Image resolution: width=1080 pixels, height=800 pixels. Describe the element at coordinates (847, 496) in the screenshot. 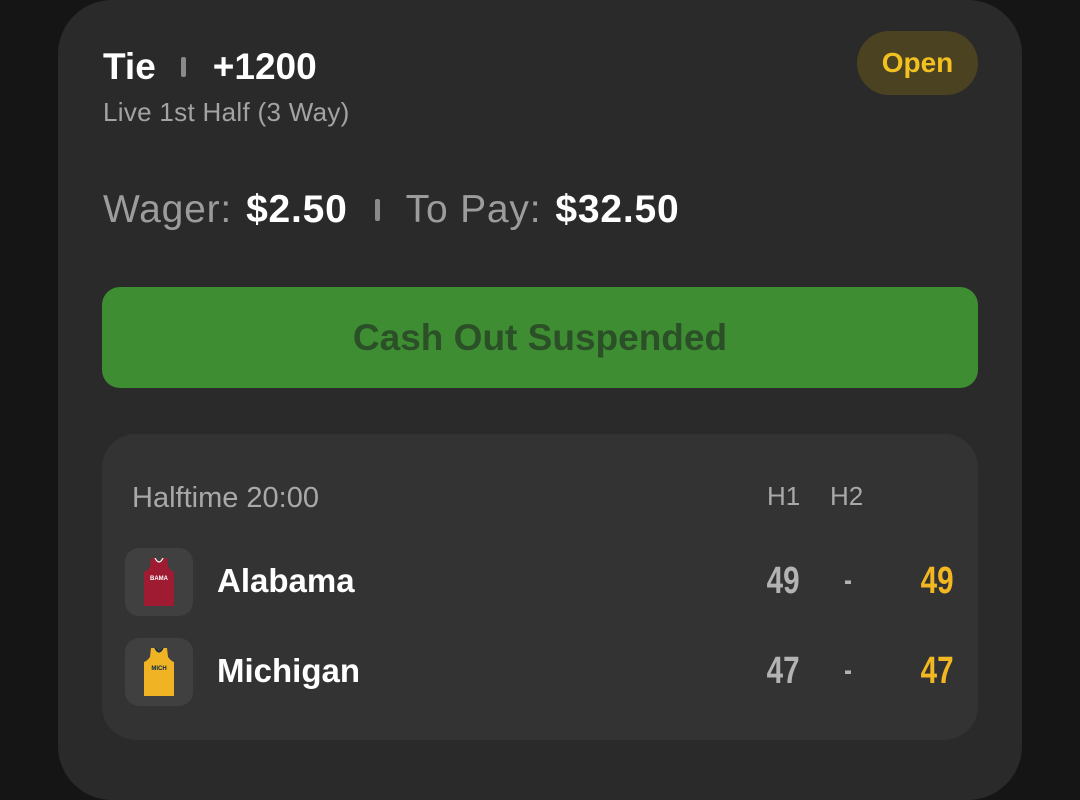

I see `column-header-h2: H2` at that location.